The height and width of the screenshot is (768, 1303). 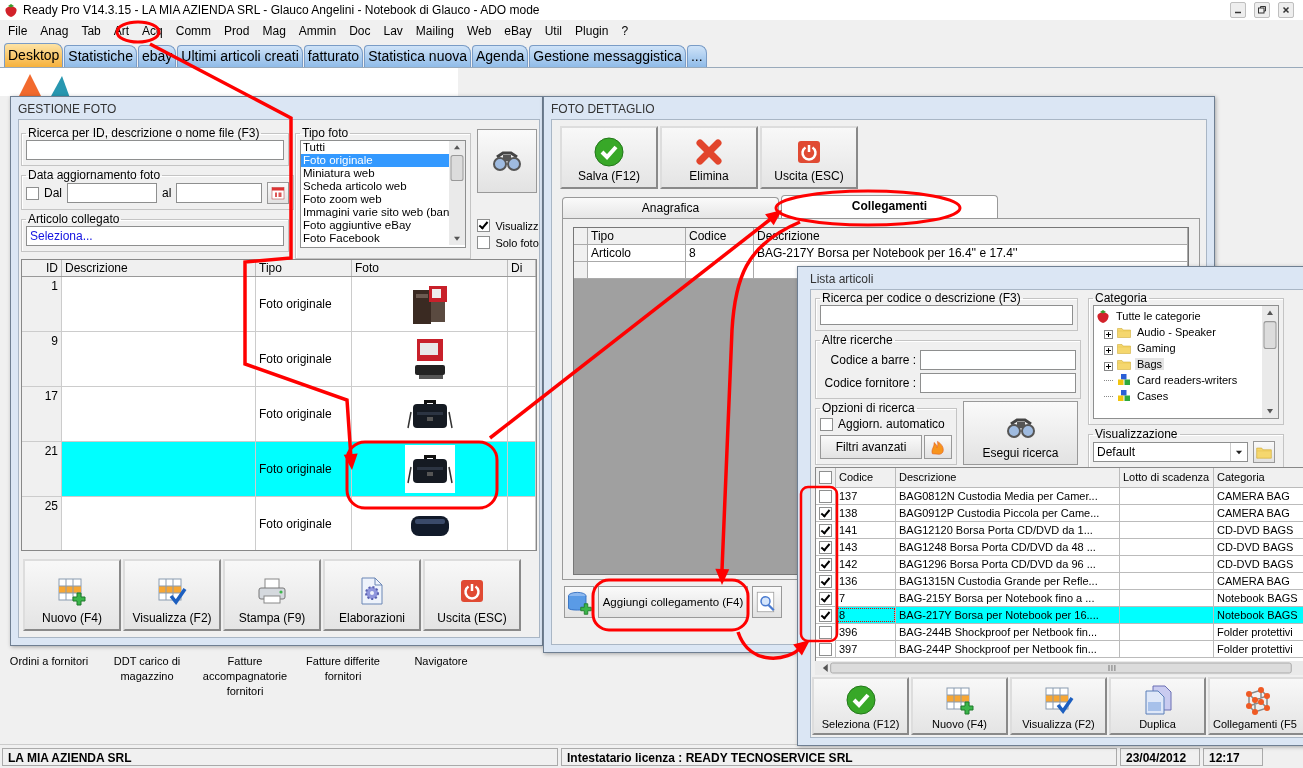 I want to click on column-header: ID, so click(x=42, y=268).